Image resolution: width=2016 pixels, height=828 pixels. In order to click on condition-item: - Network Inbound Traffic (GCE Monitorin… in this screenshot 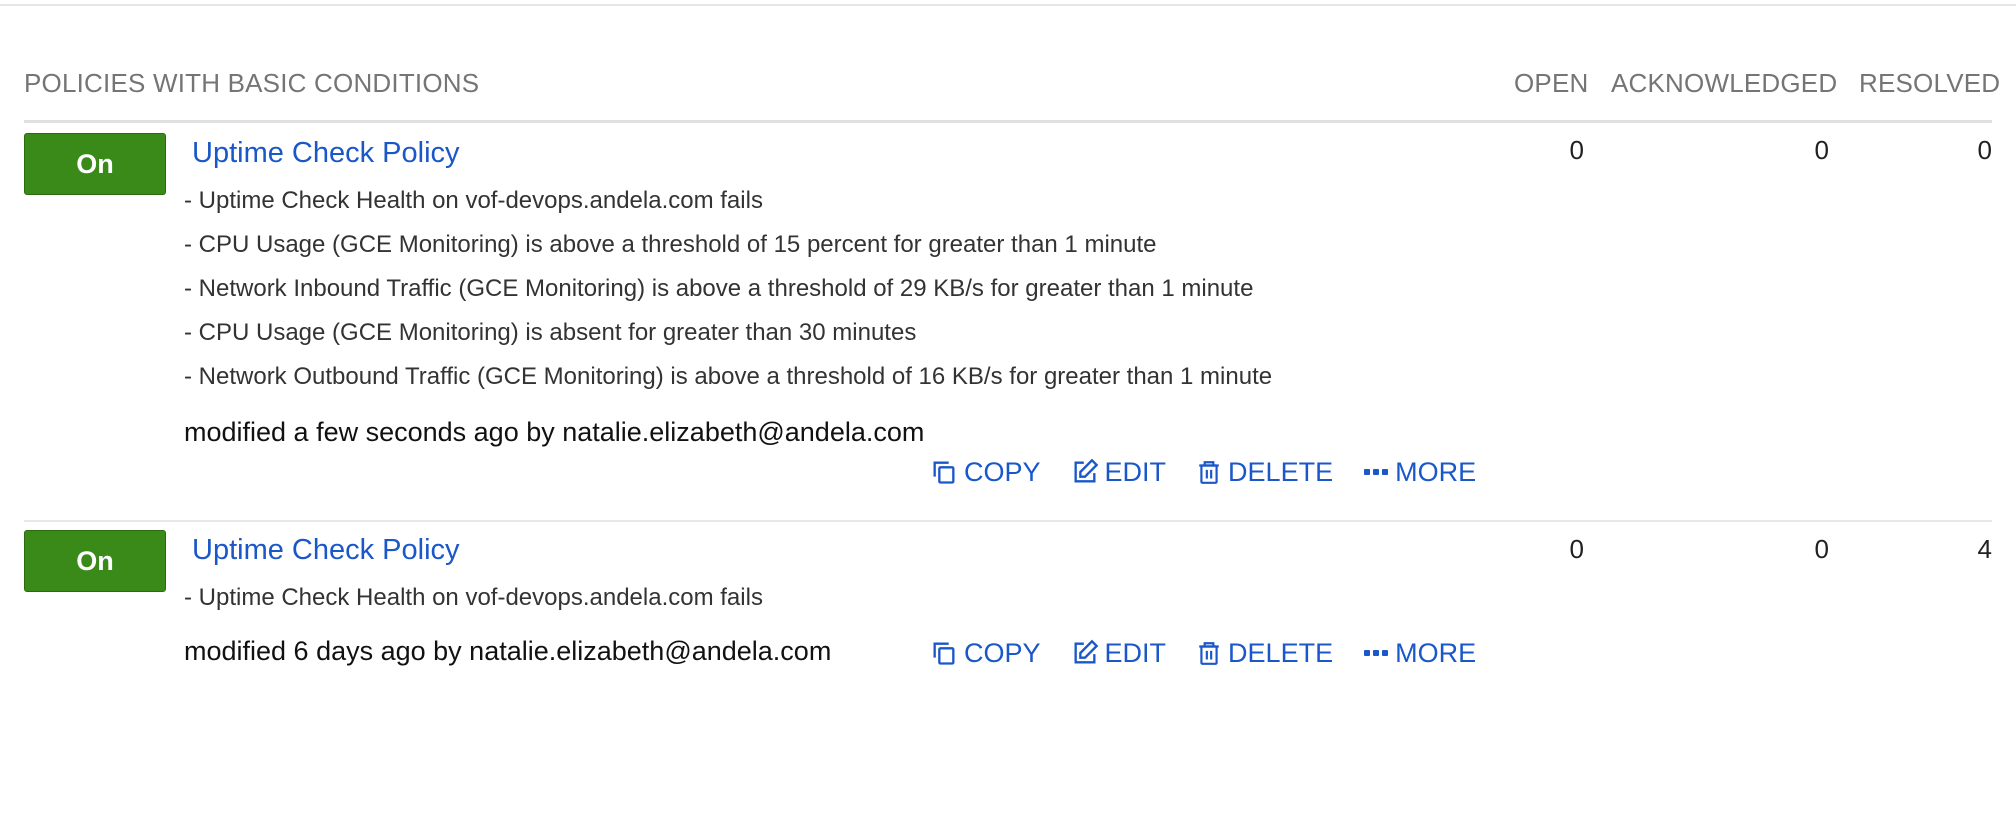, I will do `click(719, 288)`.